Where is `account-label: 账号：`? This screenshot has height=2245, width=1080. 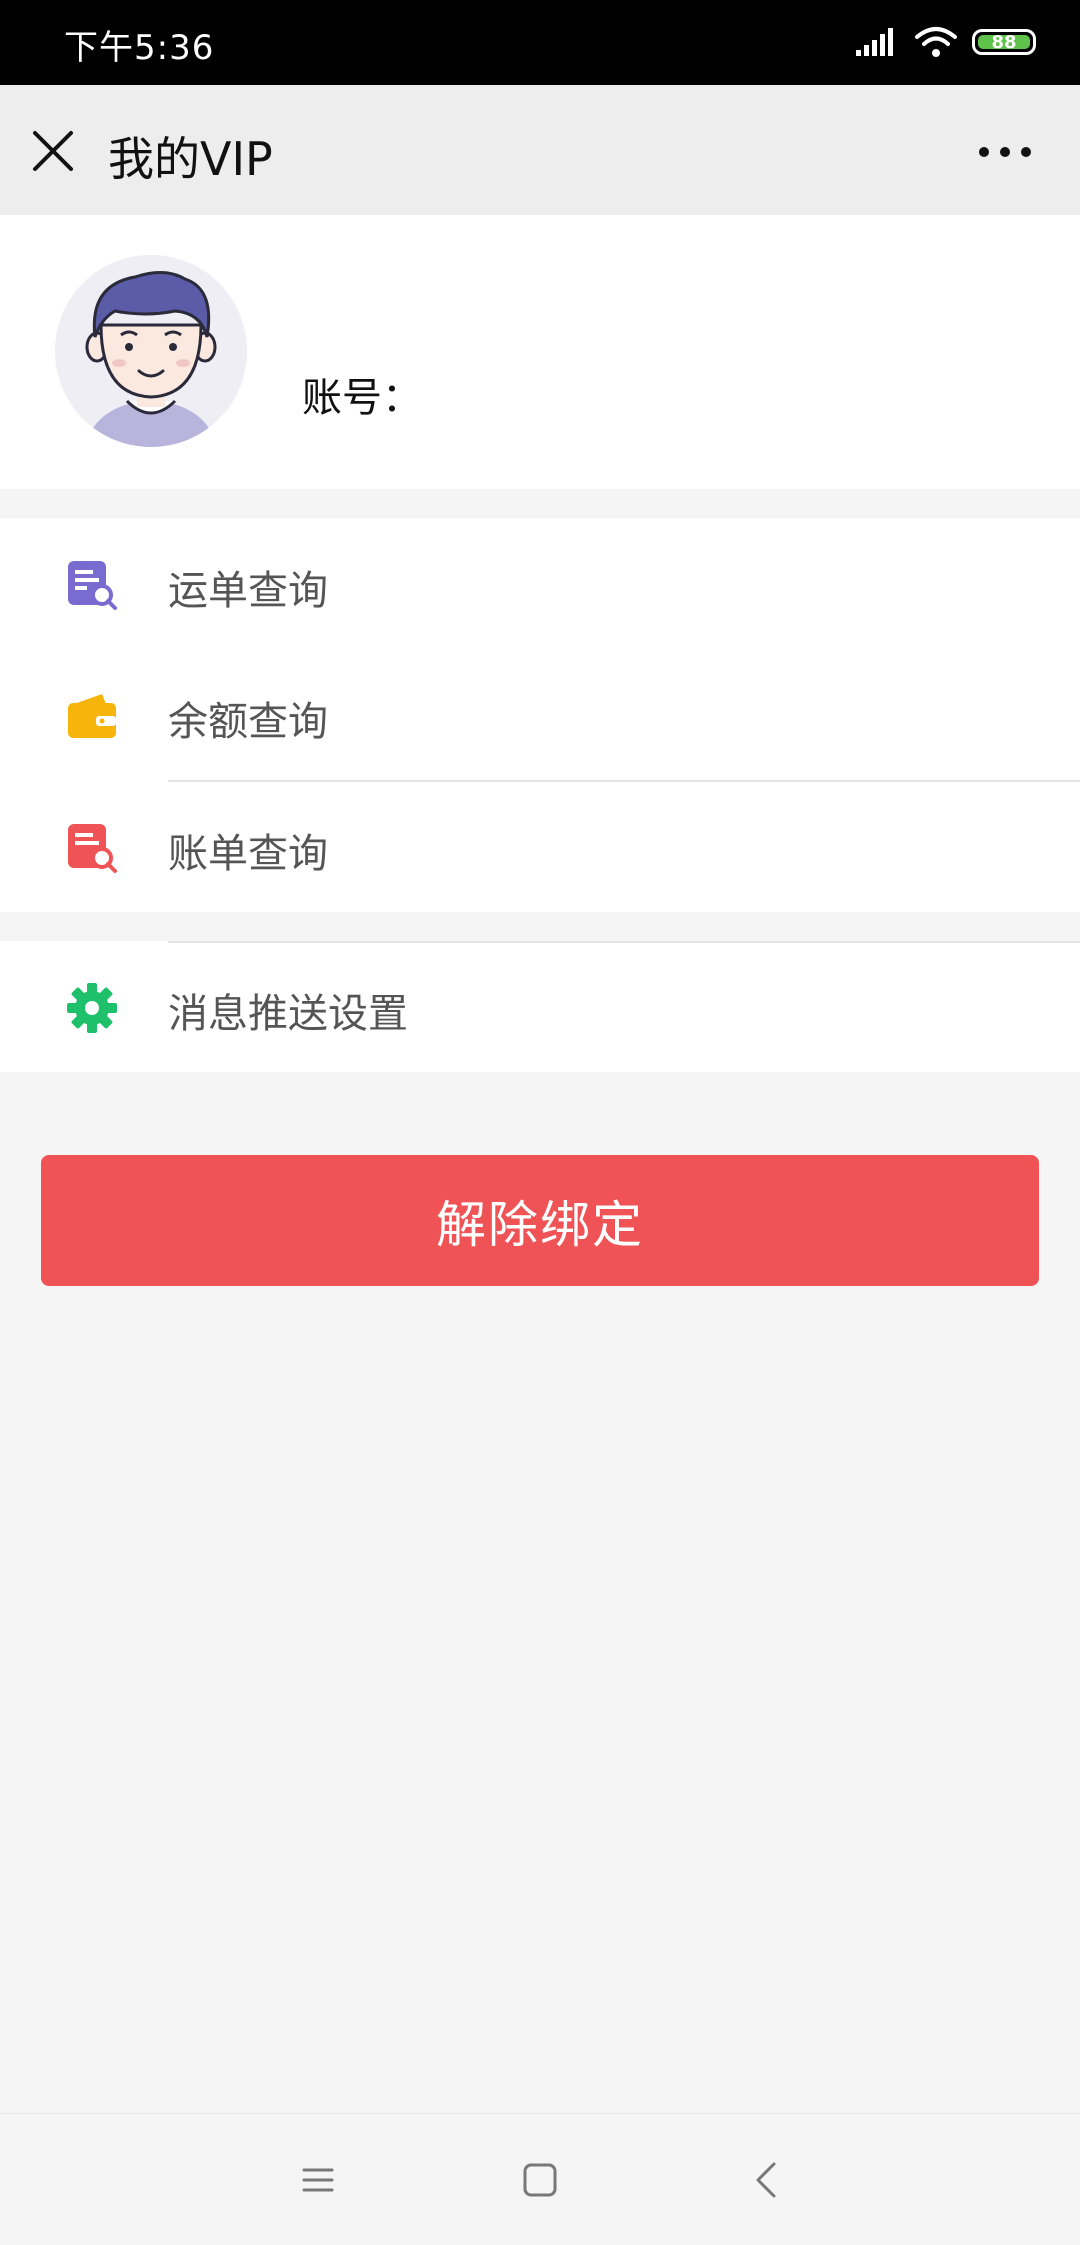
account-label: 账号： is located at coordinates (362, 398).